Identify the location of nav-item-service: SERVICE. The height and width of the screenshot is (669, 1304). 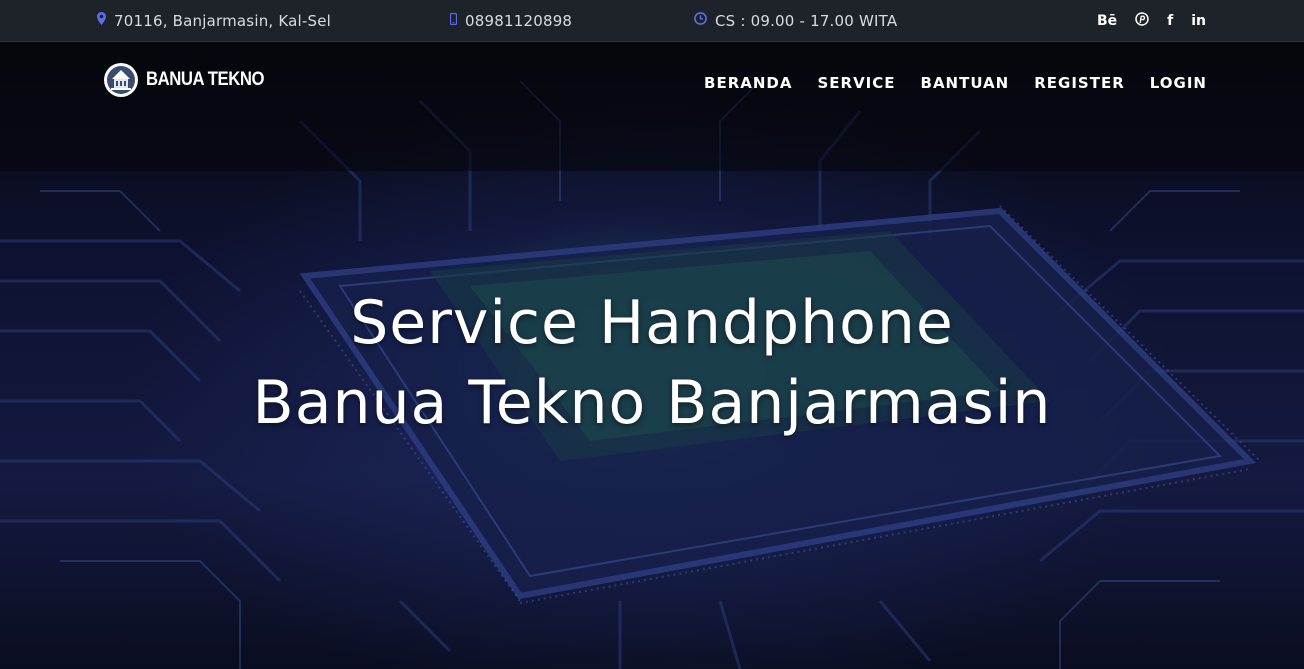
(856, 83).